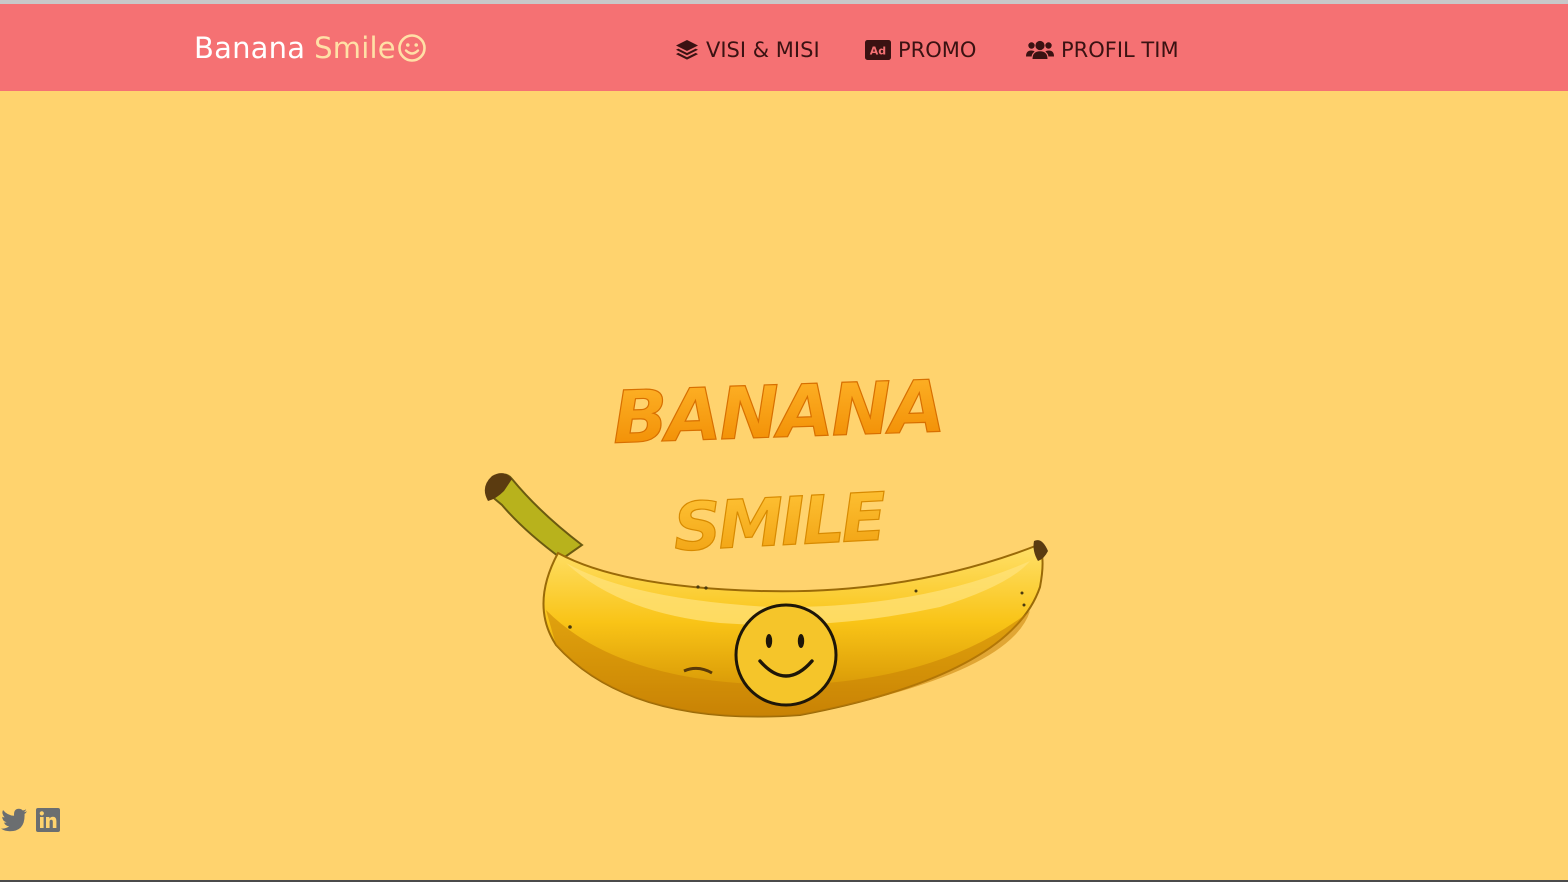  I want to click on users-icon, so click(1040, 50).